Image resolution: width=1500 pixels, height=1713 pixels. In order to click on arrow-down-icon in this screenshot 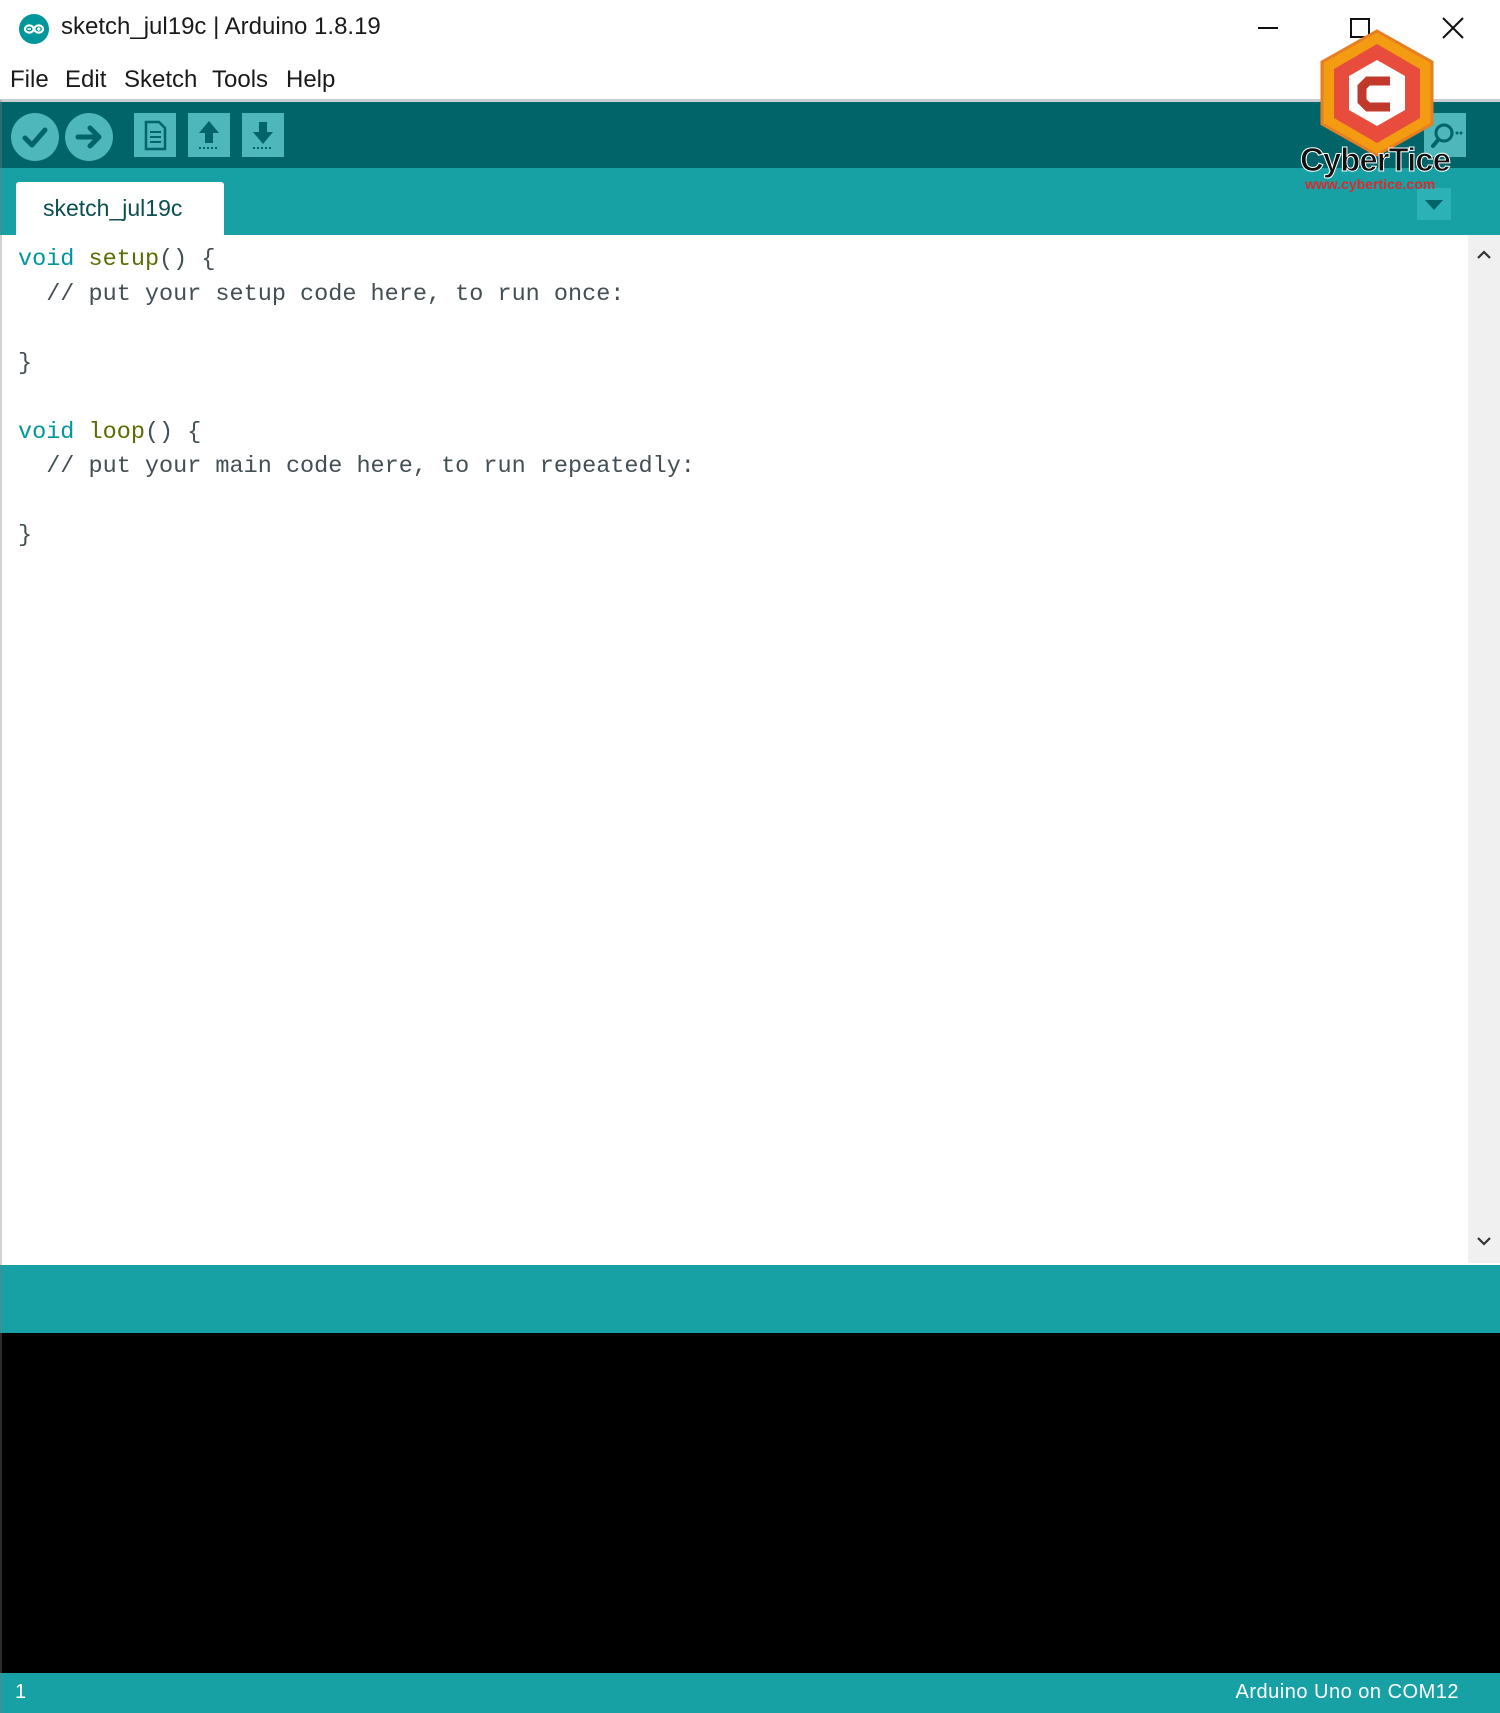, I will do `click(263, 135)`.